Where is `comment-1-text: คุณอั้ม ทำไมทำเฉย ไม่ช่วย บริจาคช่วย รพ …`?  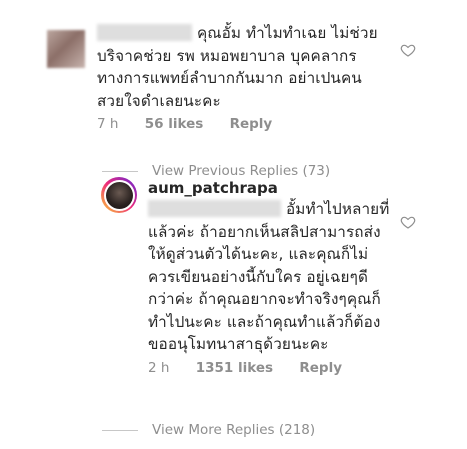
comment-1-text: คุณอั้ม ทำไมทำเฉย ไม่ช่วย บริจาคช่วย รพ … is located at coordinates (242, 67).